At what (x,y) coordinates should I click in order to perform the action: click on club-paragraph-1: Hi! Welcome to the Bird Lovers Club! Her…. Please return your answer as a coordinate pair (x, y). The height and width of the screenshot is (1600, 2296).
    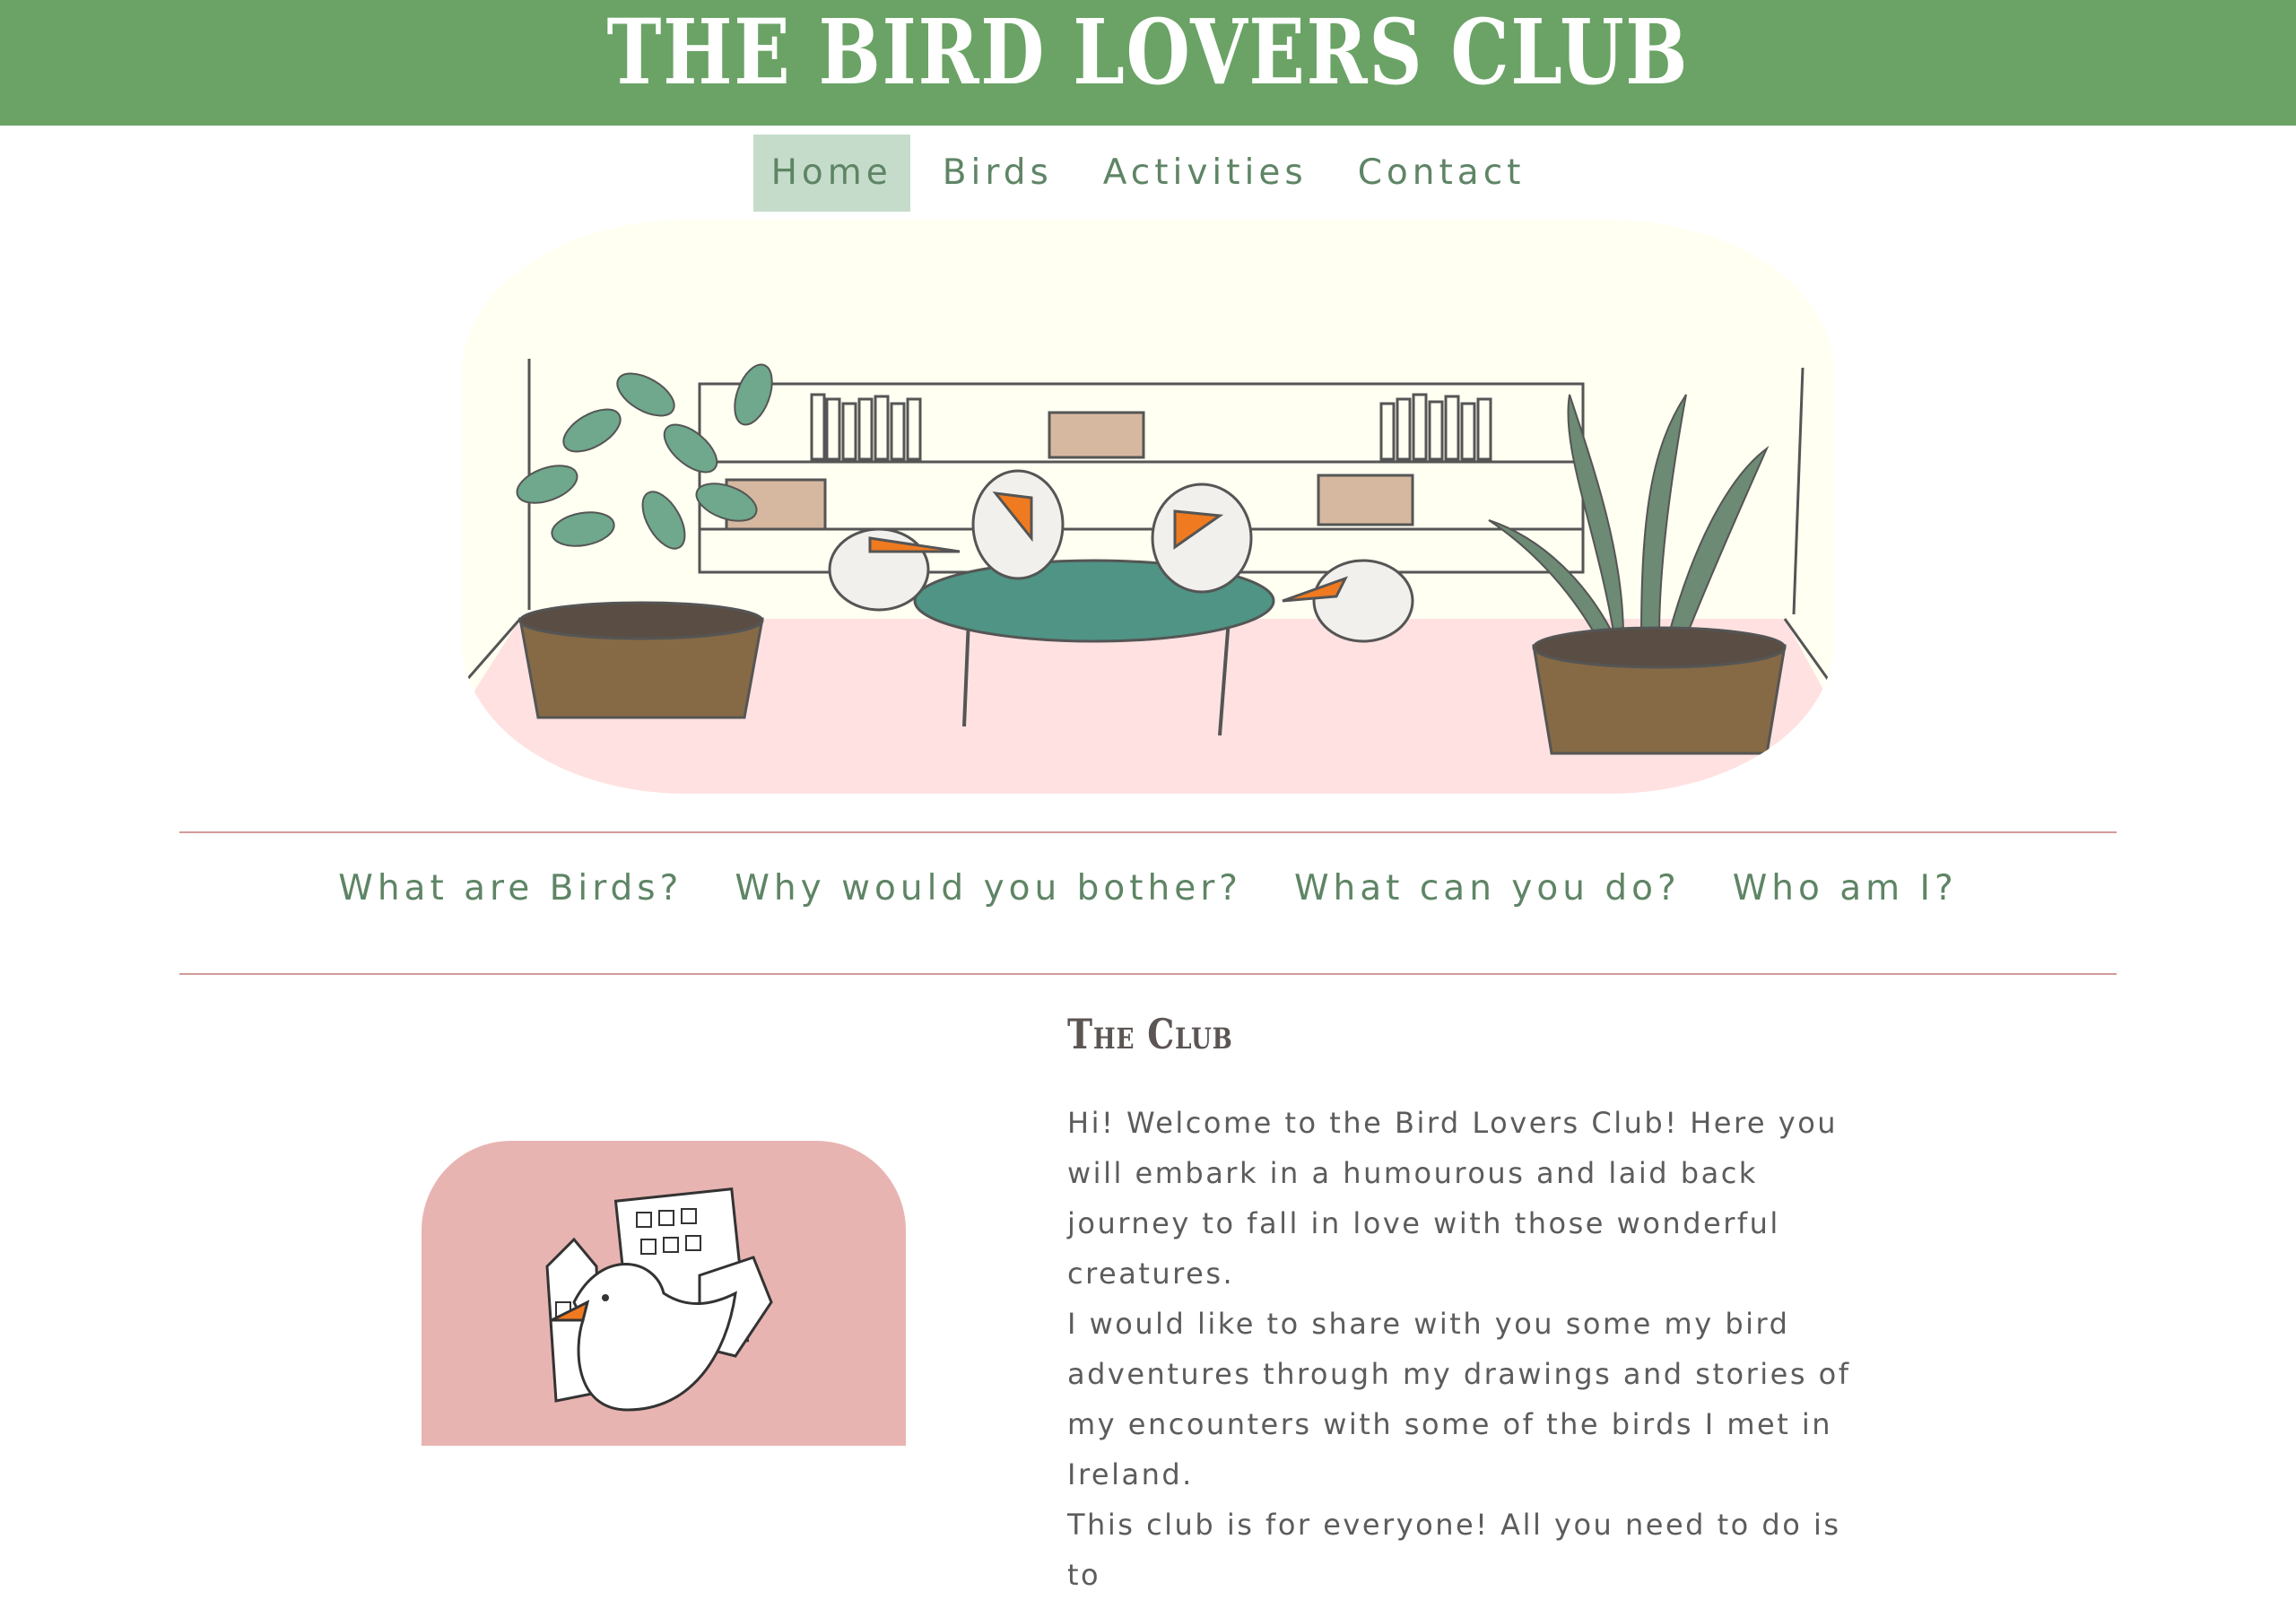
    Looking at the image, I should click on (1453, 1199).